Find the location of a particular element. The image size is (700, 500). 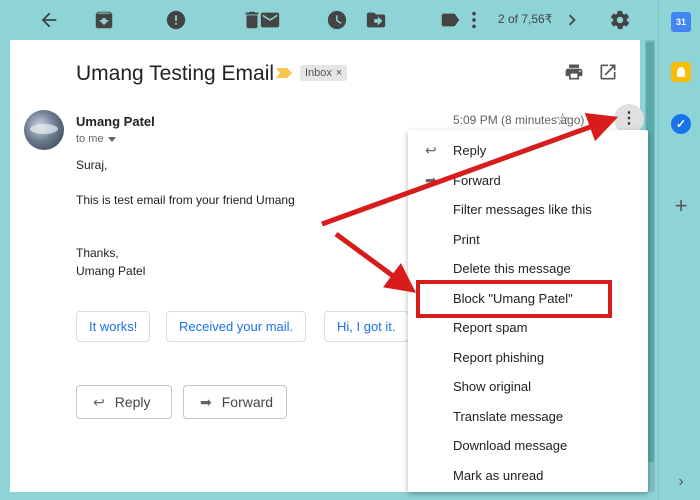

annotation-highlight-box is located at coordinates (514, 299).